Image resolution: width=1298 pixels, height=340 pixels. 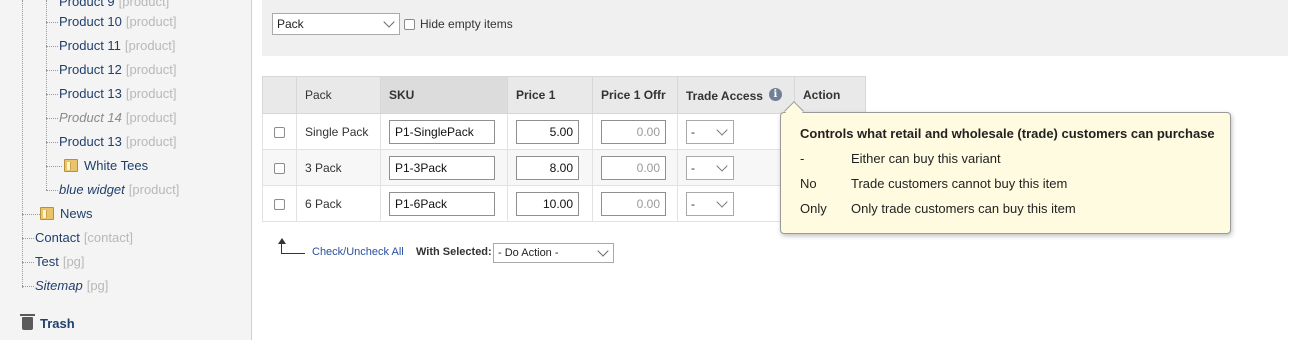 What do you see at coordinates (358, 252) in the screenshot?
I see `check-uncheck-all-link: Check/Uncheck All` at bounding box center [358, 252].